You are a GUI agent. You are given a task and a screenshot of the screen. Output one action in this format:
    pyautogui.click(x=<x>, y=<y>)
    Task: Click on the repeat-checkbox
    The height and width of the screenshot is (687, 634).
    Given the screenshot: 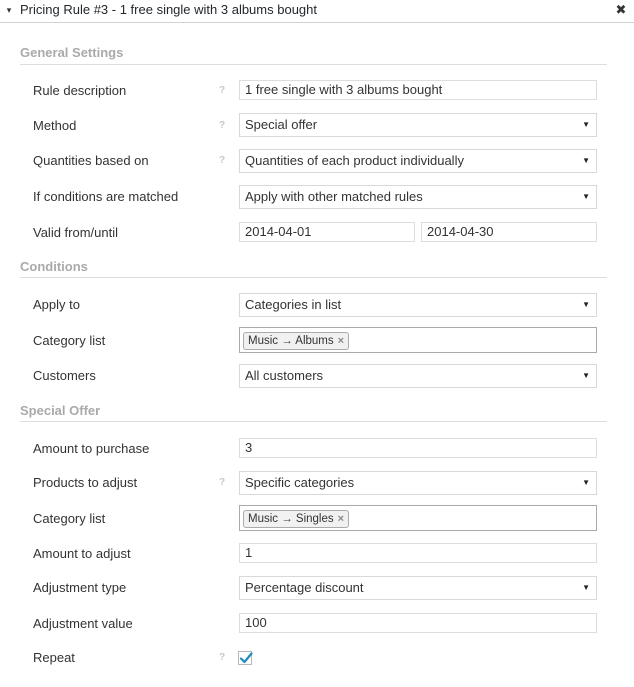 What is the action you would take?
    pyautogui.click(x=245, y=658)
    